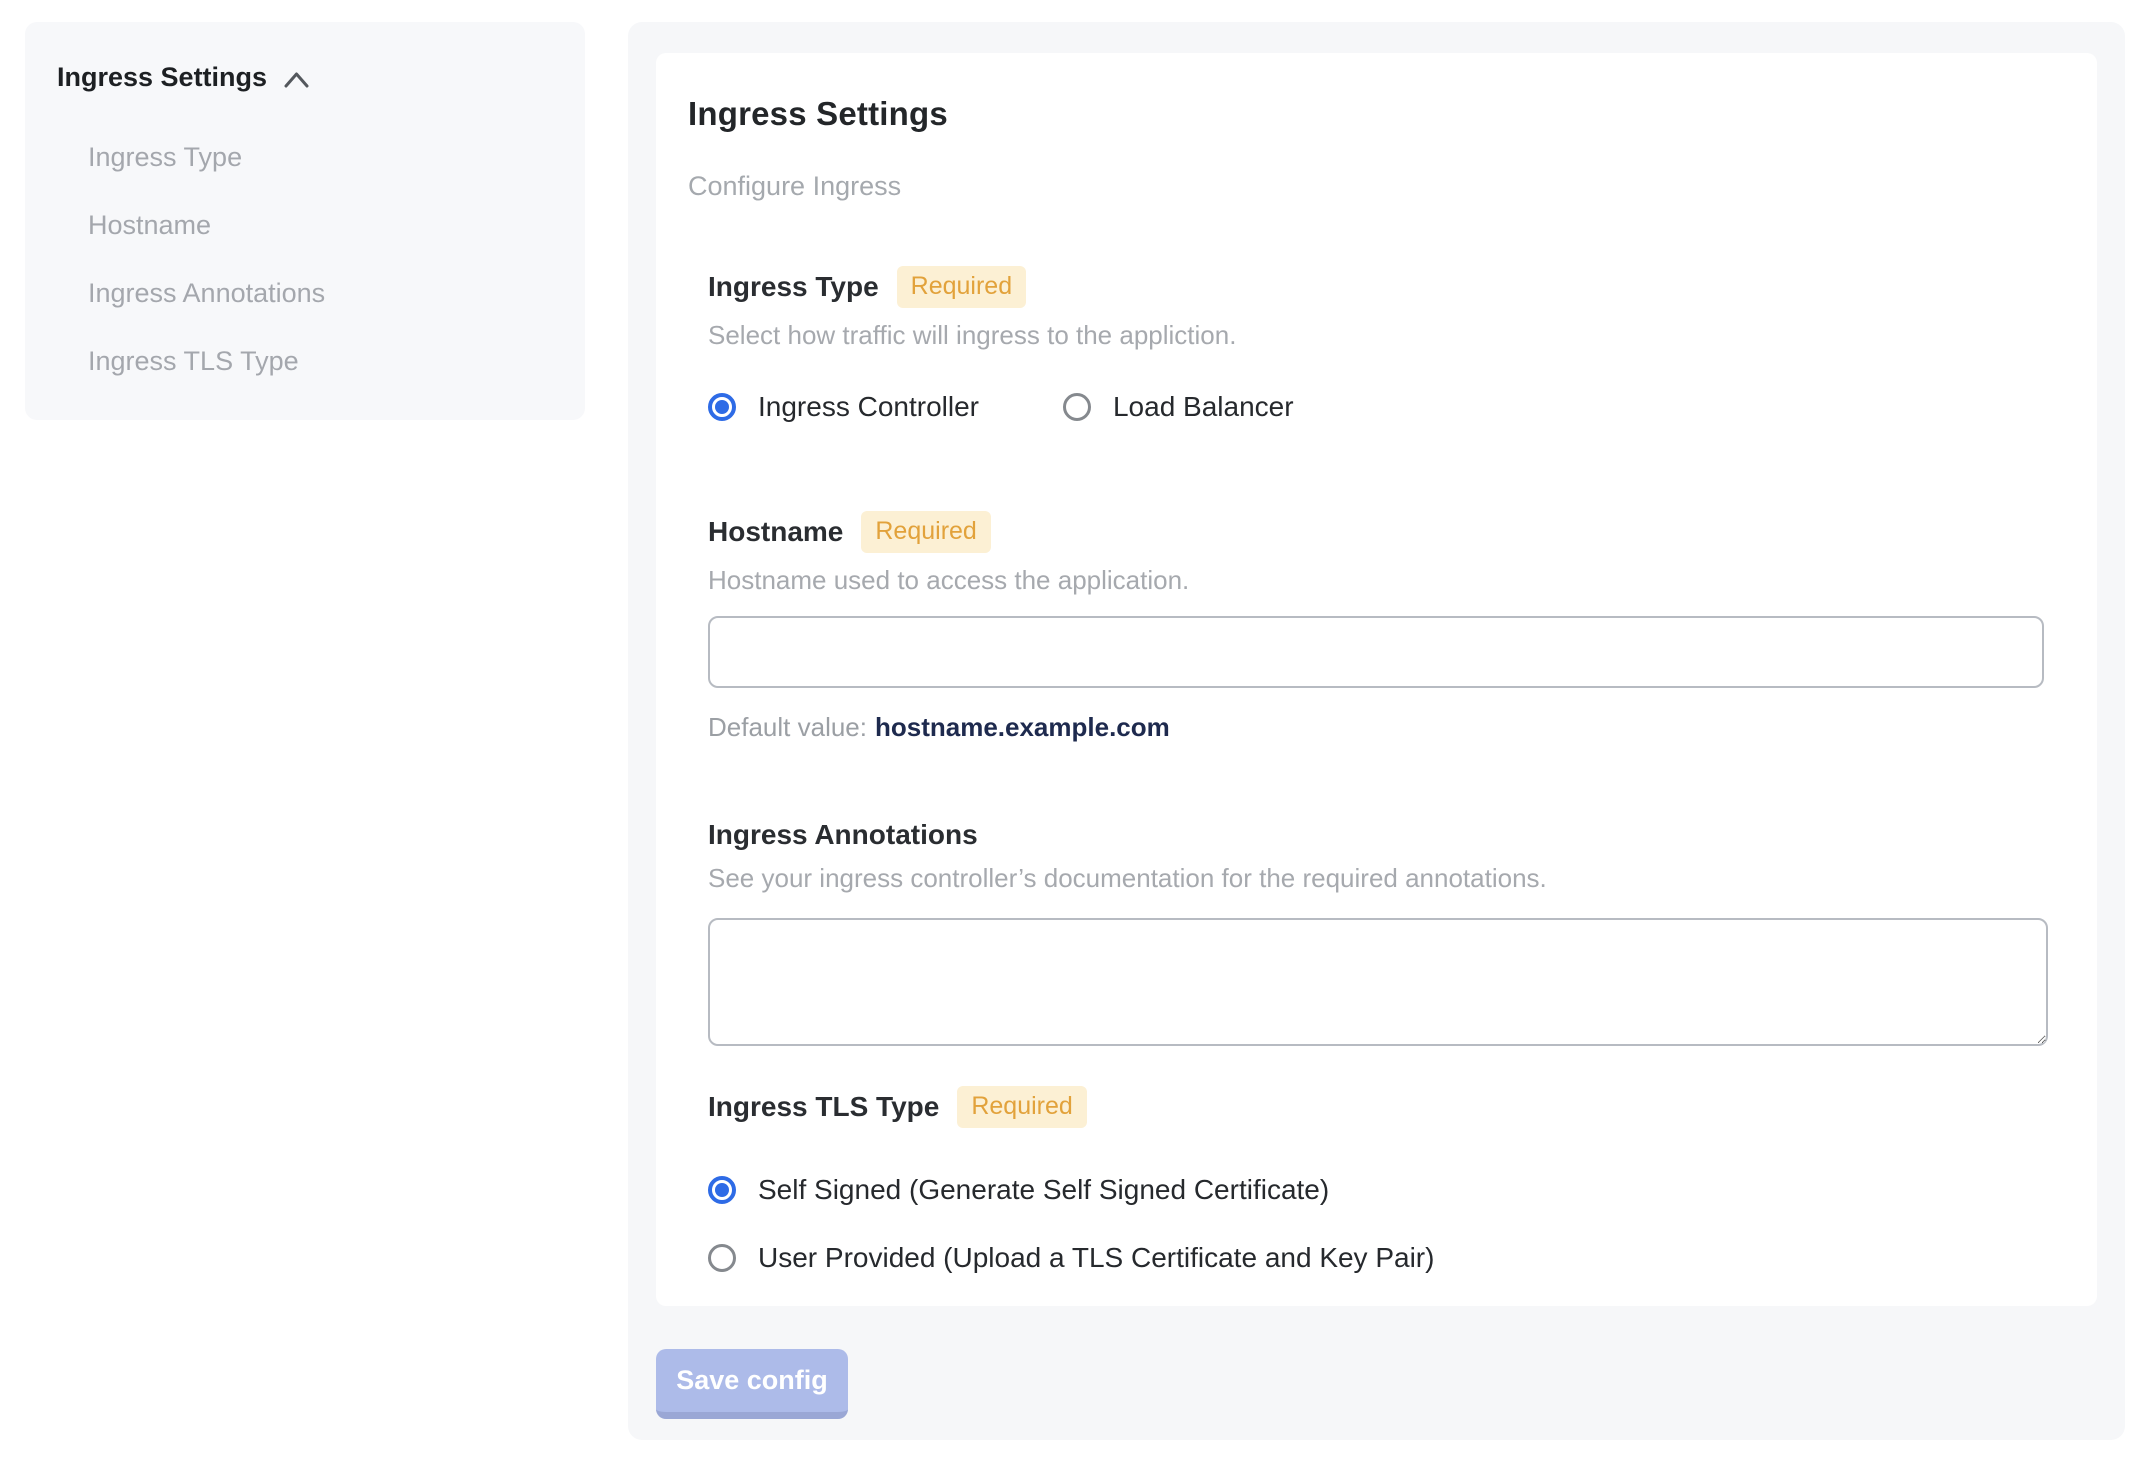 This screenshot has height=1474, width=2156. What do you see at coordinates (336, 293) in the screenshot?
I see `sidebar-item-ingress-annotations: Ingress Annotations` at bounding box center [336, 293].